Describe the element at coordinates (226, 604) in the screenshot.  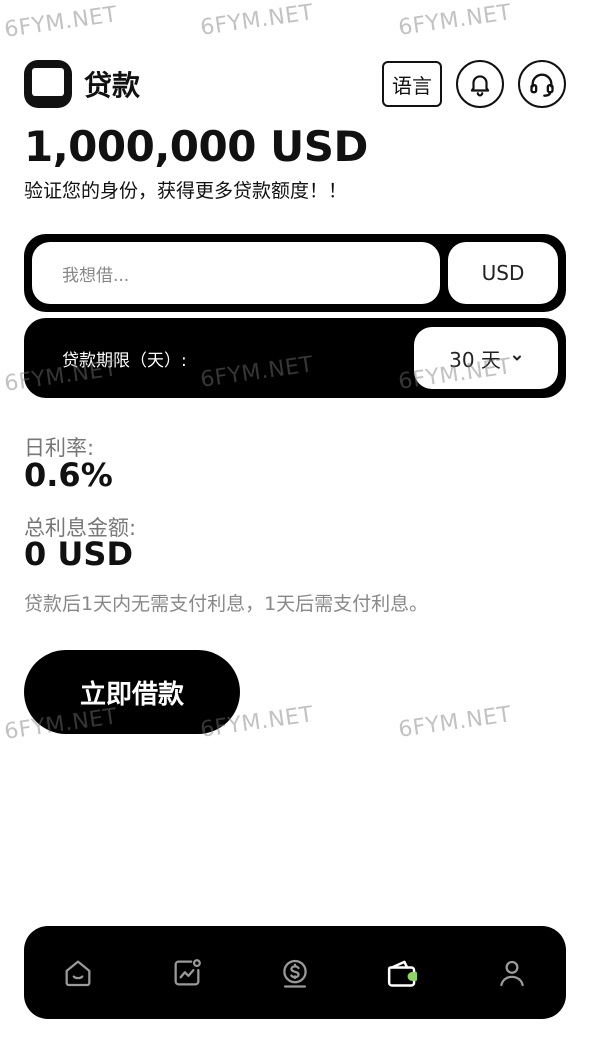
I see `interest-note: 贷款后1天内无需支付利息，1天后需支付利息。` at that location.